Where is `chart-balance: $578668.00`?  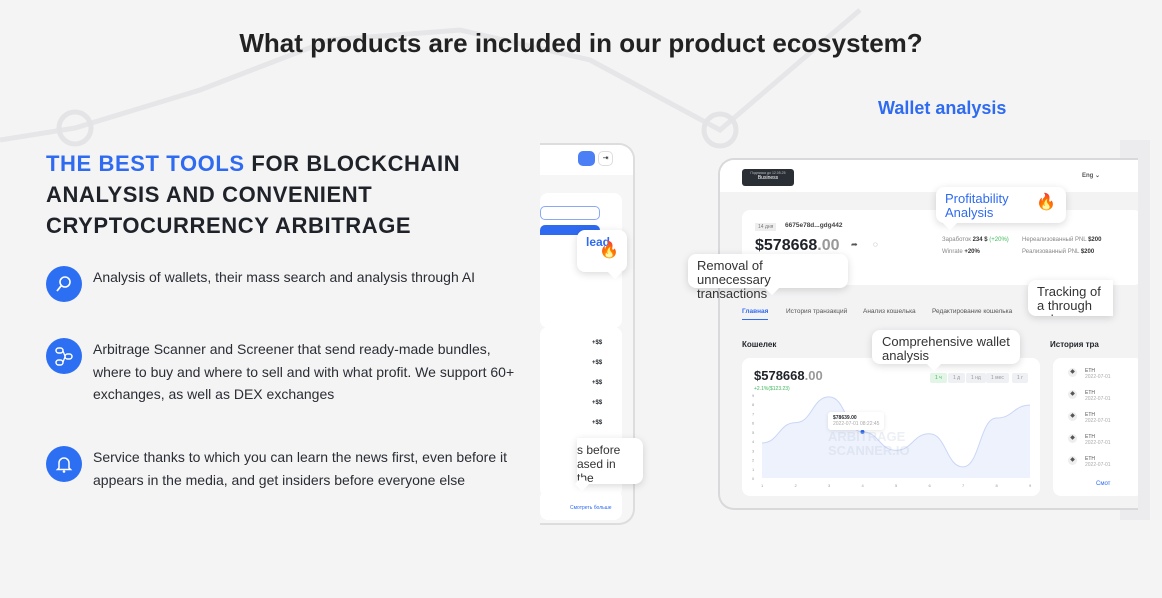 chart-balance: $578668.00 is located at coordinates (788, 375).